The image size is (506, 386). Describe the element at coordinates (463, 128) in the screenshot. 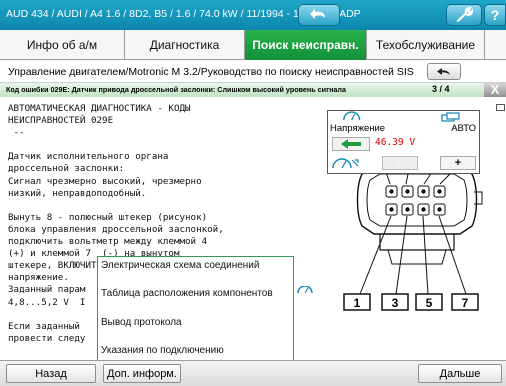

I see `auto-range-label: АВТО` at that location.